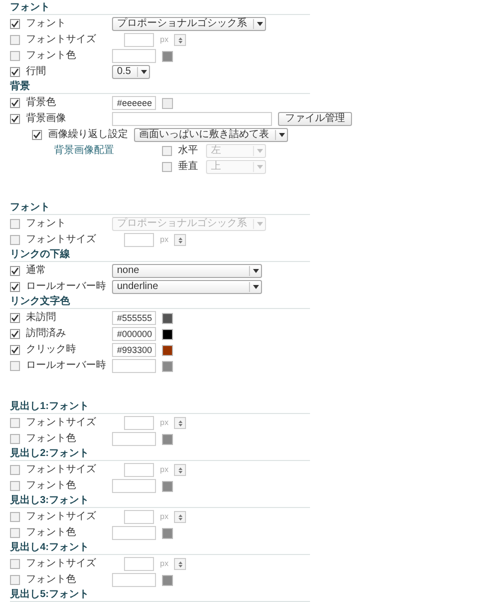 This screenshot has height=602, width=478. I want to click on input-field: #000000, so click(134, 334).